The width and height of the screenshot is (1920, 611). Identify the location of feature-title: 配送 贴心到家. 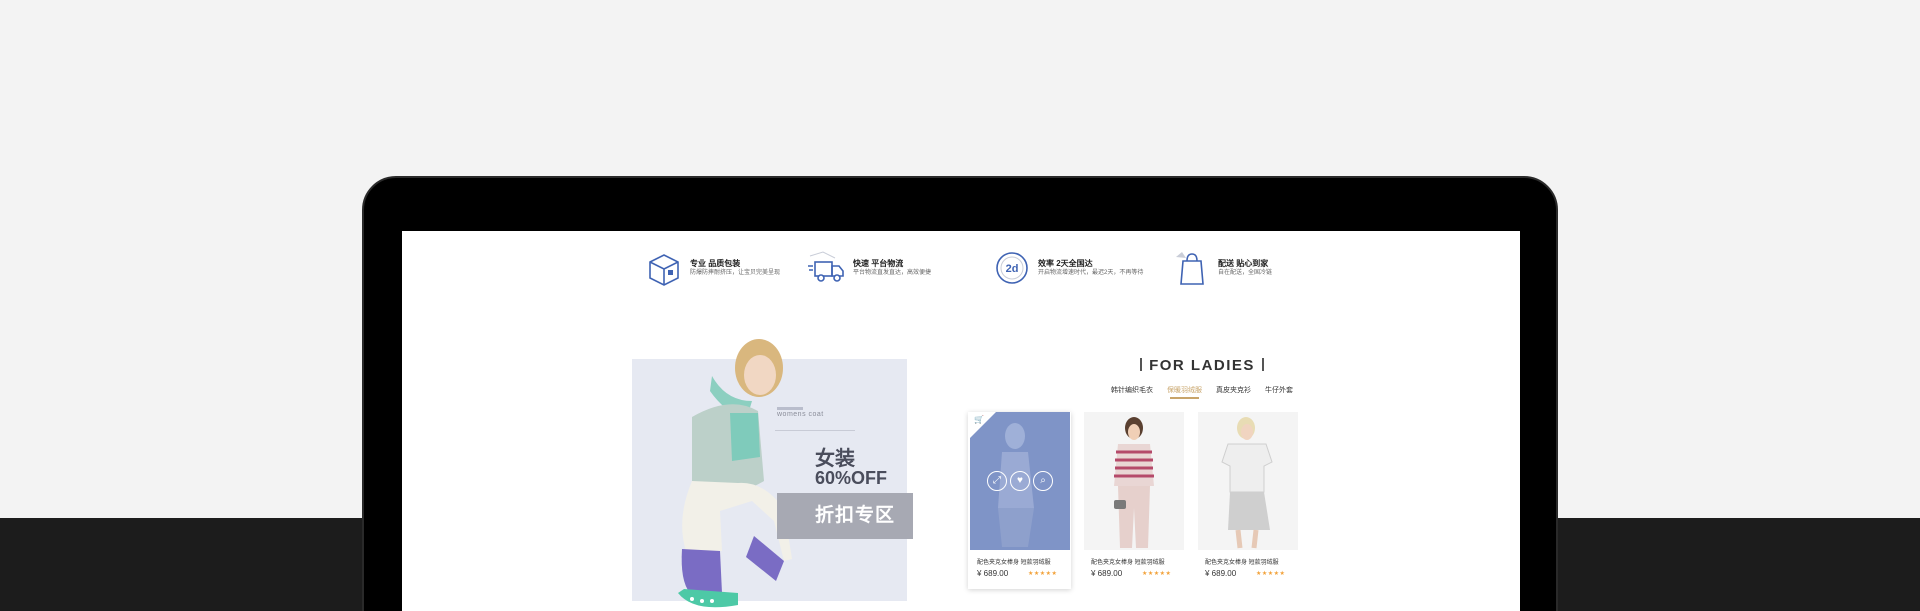
(1243, 263).